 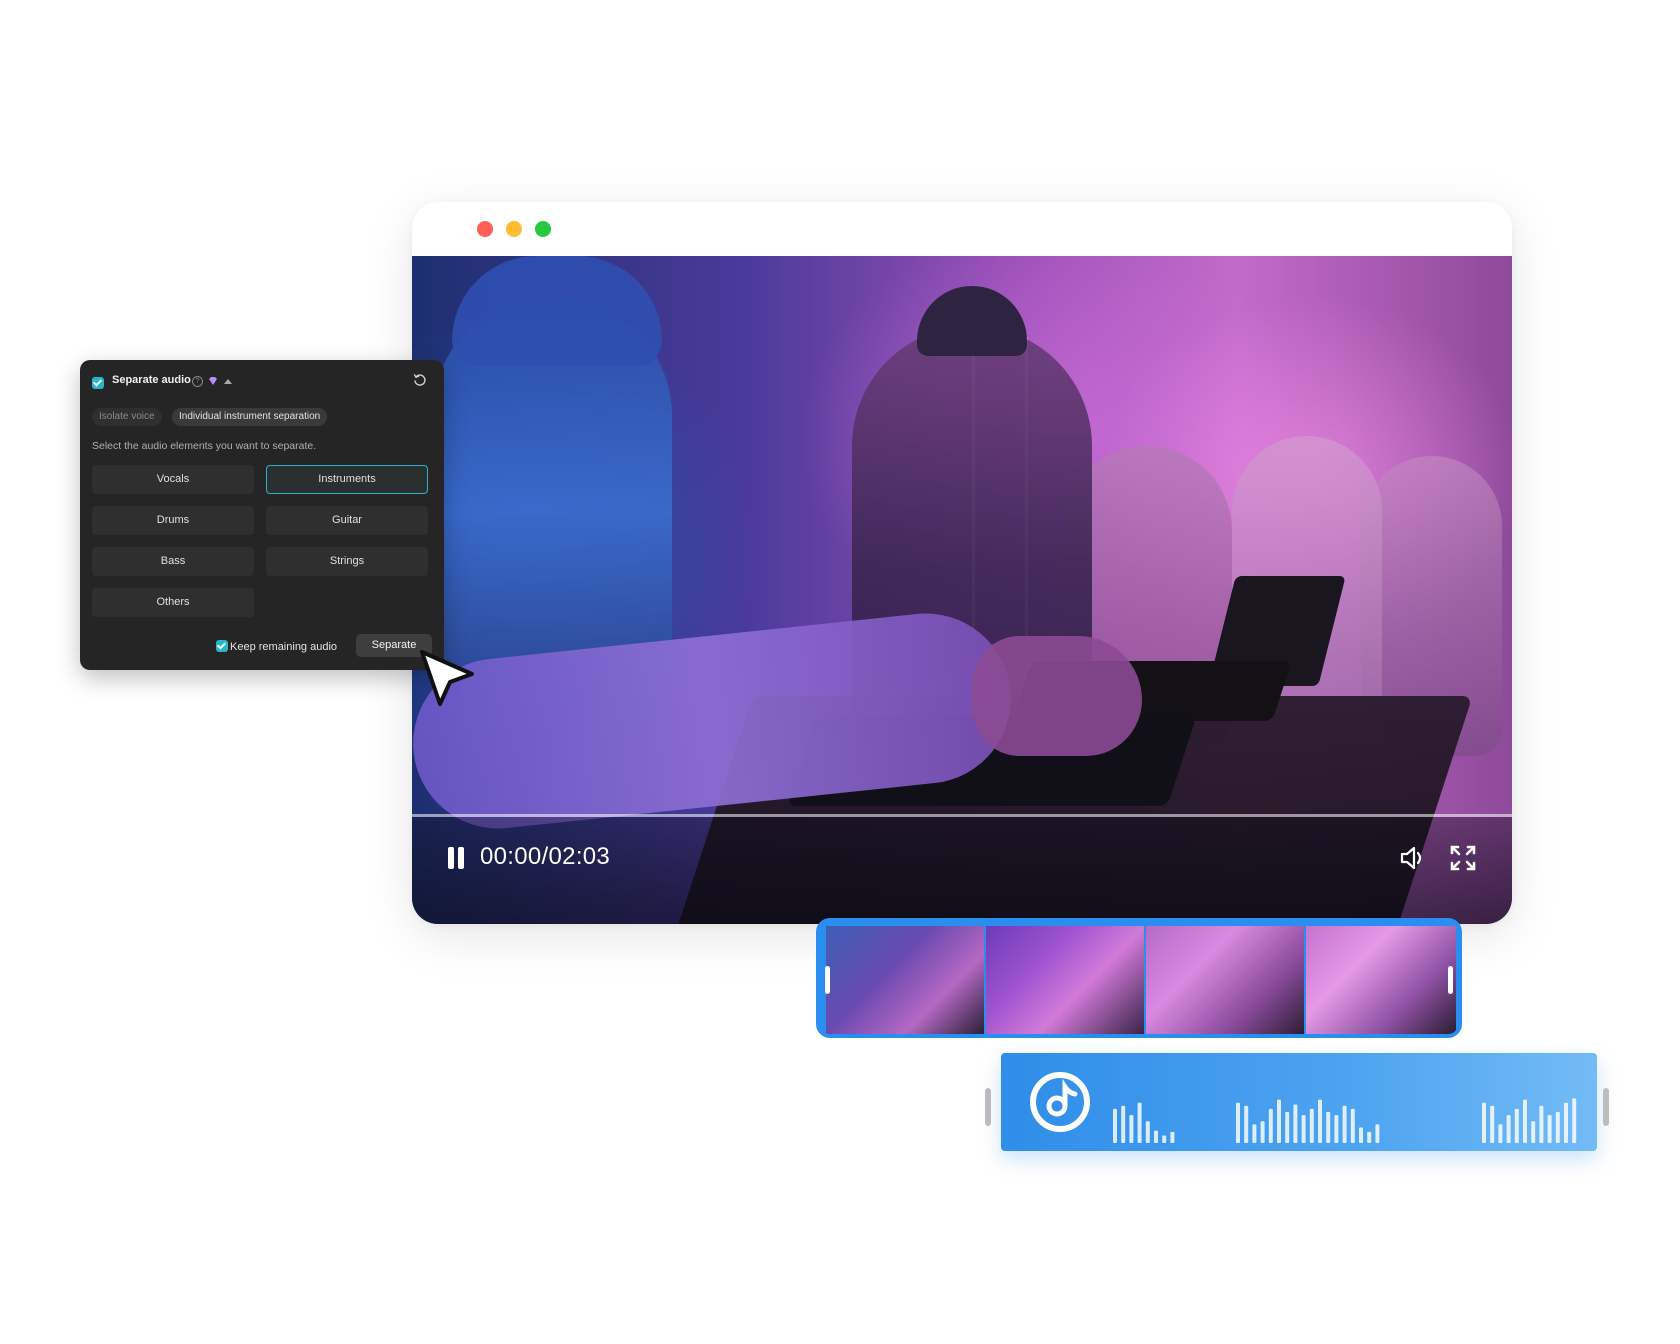 What do you see at coordinates (1463, 858) in the screenshot?
I see `fullscreen-icon` at bounding box center [1463, 858].